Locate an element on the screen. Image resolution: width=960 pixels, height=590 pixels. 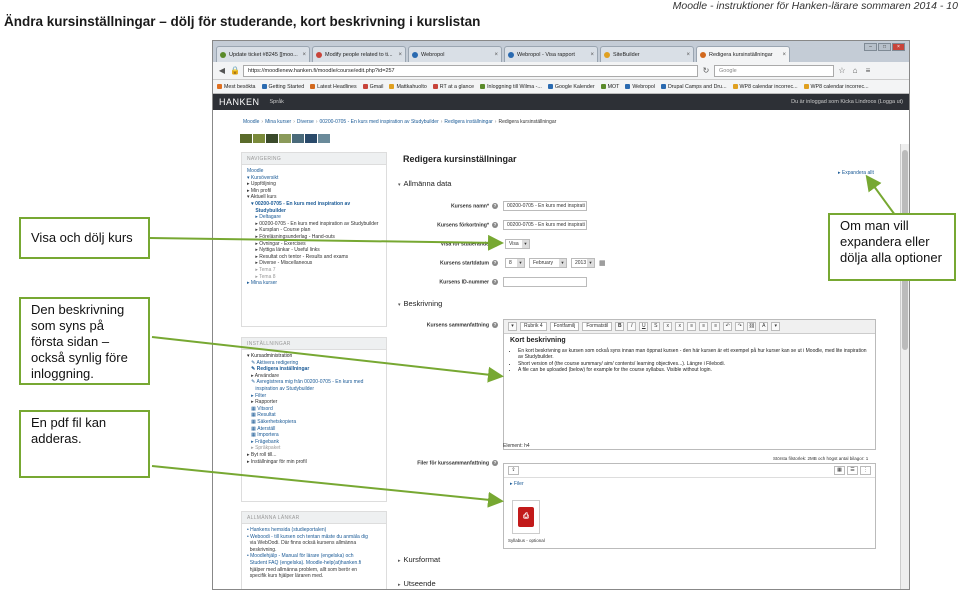
block-item: ✎ Aktivera redigering is located at coordinates (314, 363).